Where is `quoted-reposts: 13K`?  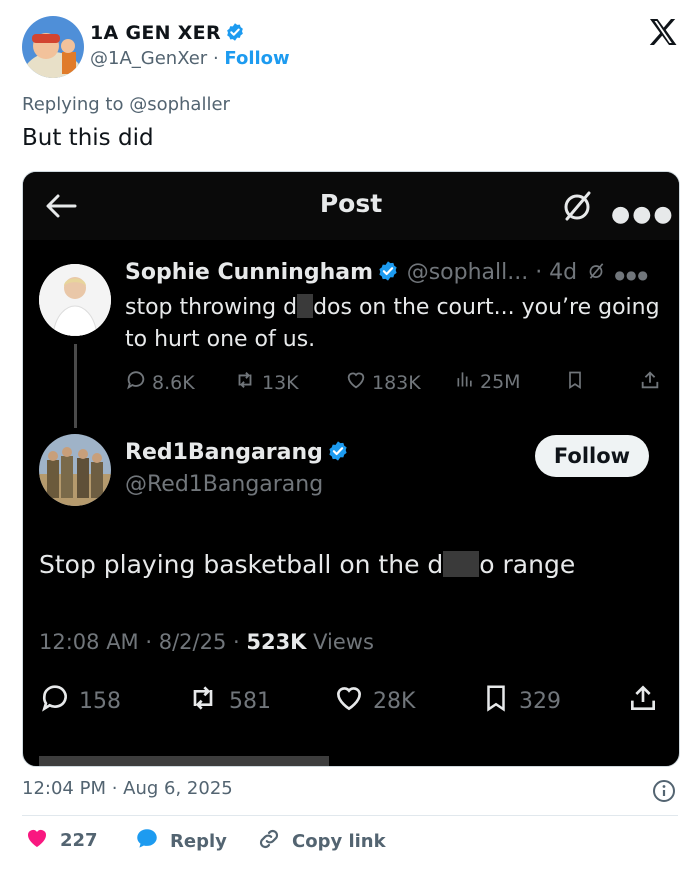 quoted-reposts: 13K is located at coordinates (266, 382).